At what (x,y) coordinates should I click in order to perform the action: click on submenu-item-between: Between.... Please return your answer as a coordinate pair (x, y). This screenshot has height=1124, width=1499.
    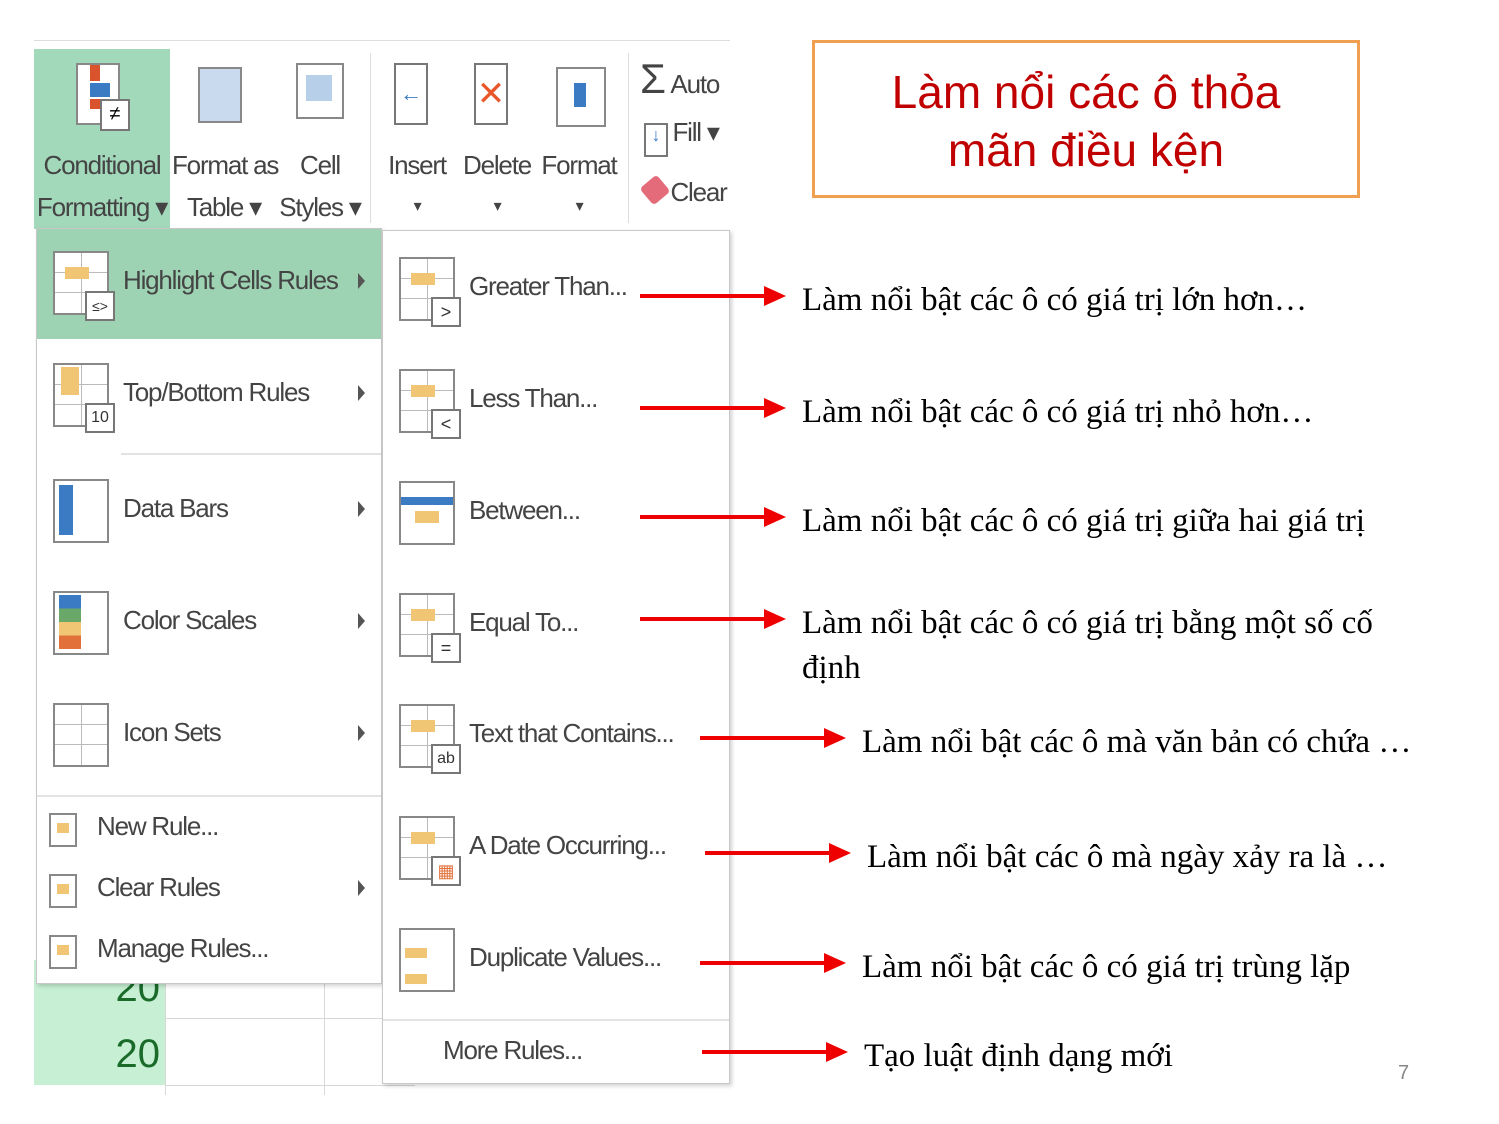
    Looking at the image, I should click on (556, 514).